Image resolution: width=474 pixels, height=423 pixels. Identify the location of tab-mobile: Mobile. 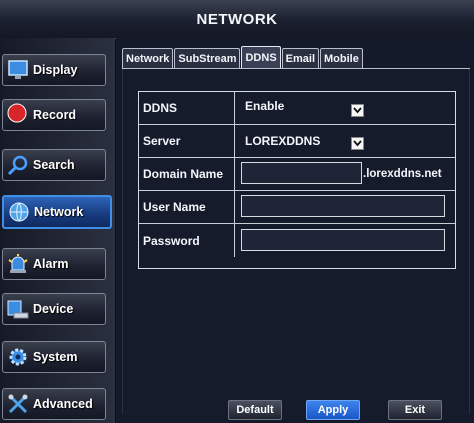
(341, 58).